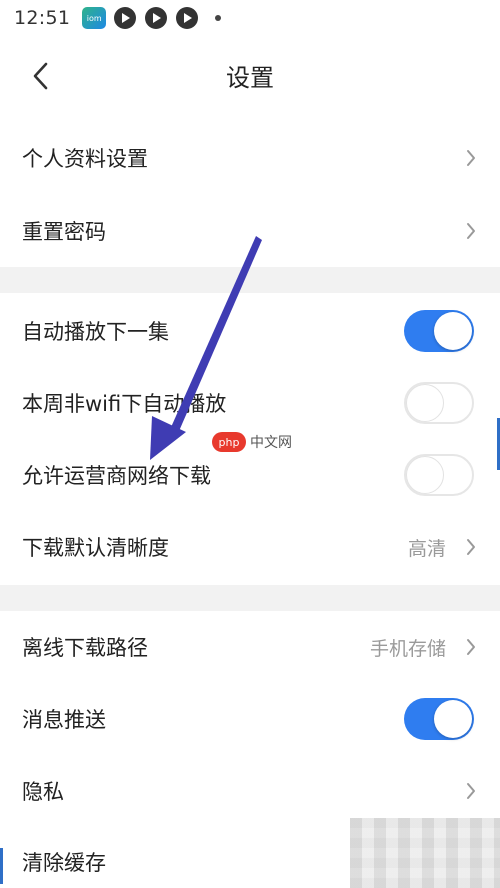 This screenshot has height=888, width=500. Describe the element at coordinates (250, 647) in the screenshot. I see `settings-item-download-path: 离线下载路径 手机存储` at that location.